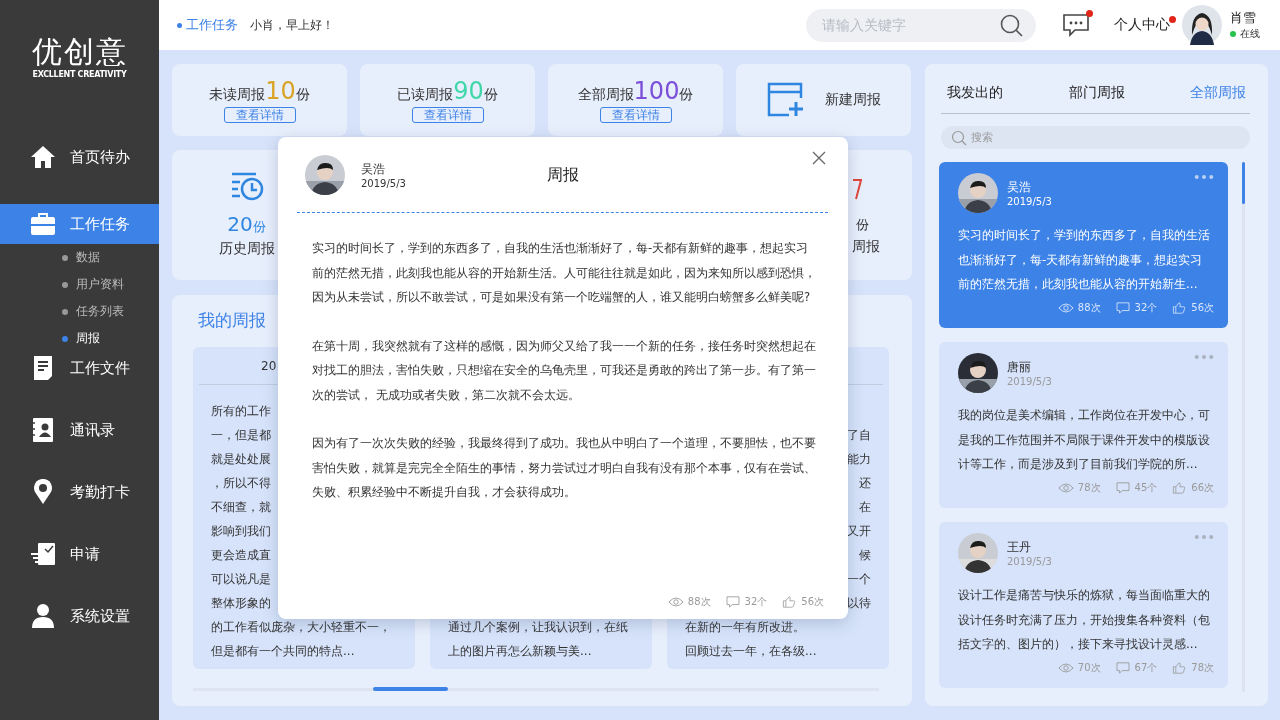 The width and height of the screenshot is (1280, 720). What do you see at coordinates (1243, 18) in the screenshot?
I see `user-name: 肖雪` at bounding box center [1243, 18].